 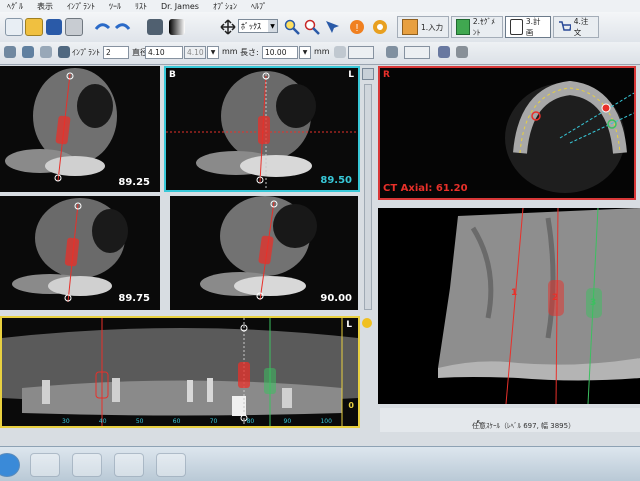 I want to click on scale-tick: 40, so click(x=102, y=421).